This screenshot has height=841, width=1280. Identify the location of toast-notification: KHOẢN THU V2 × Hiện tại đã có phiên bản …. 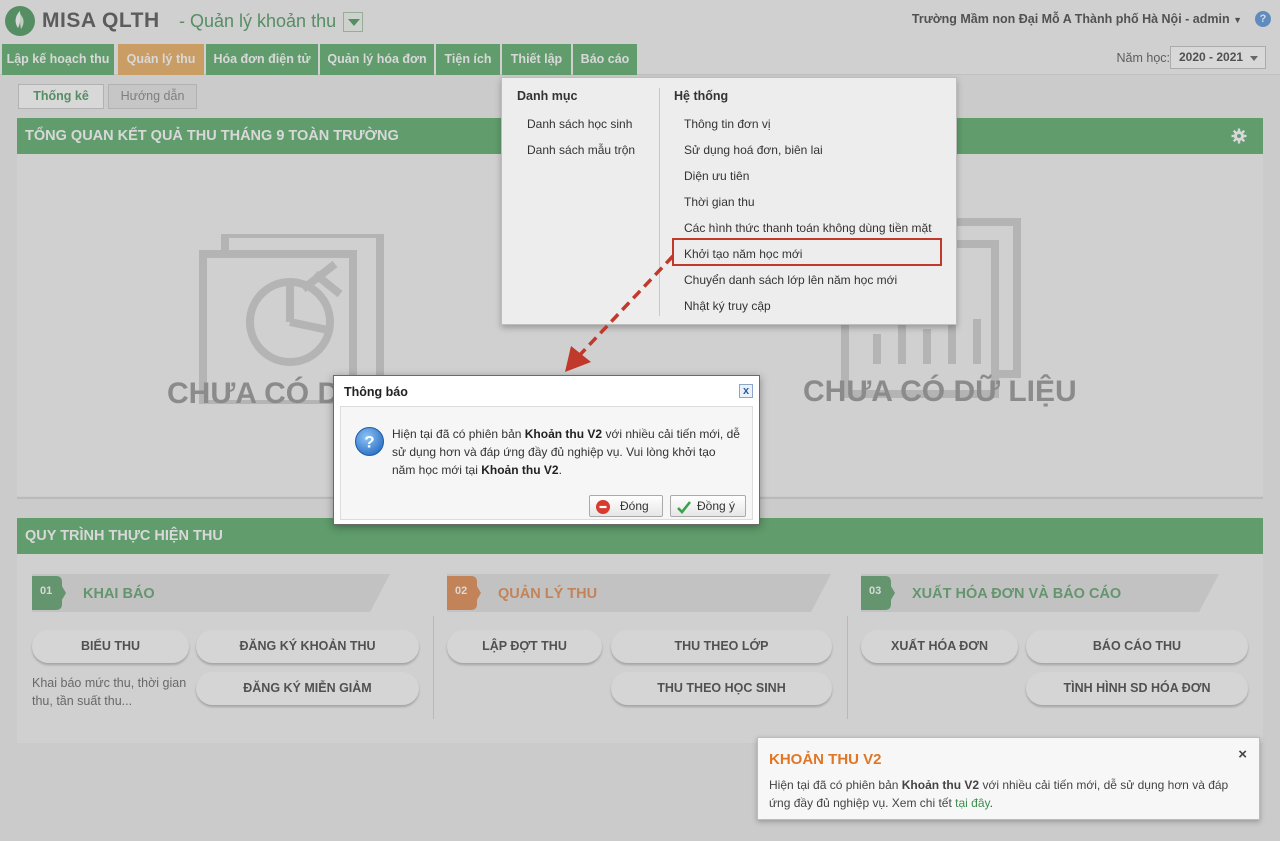
(1008, 778).